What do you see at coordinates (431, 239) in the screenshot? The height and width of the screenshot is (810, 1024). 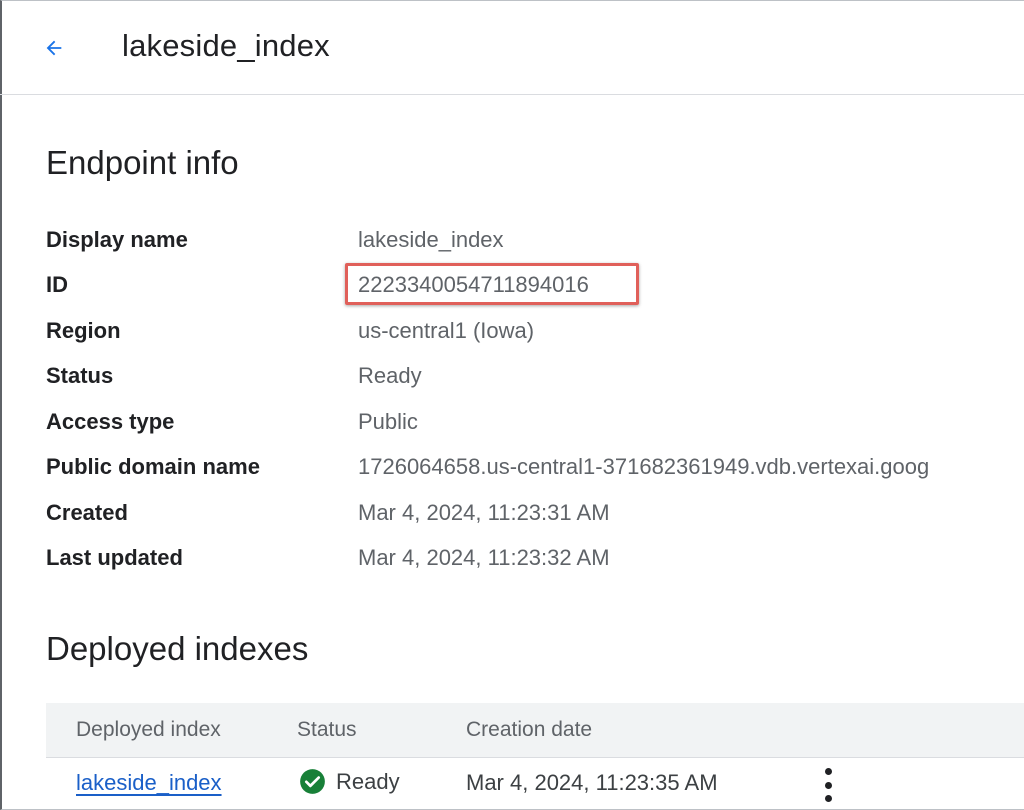 I see `info-value: lakeside_index` at bounding box center [431, 239].